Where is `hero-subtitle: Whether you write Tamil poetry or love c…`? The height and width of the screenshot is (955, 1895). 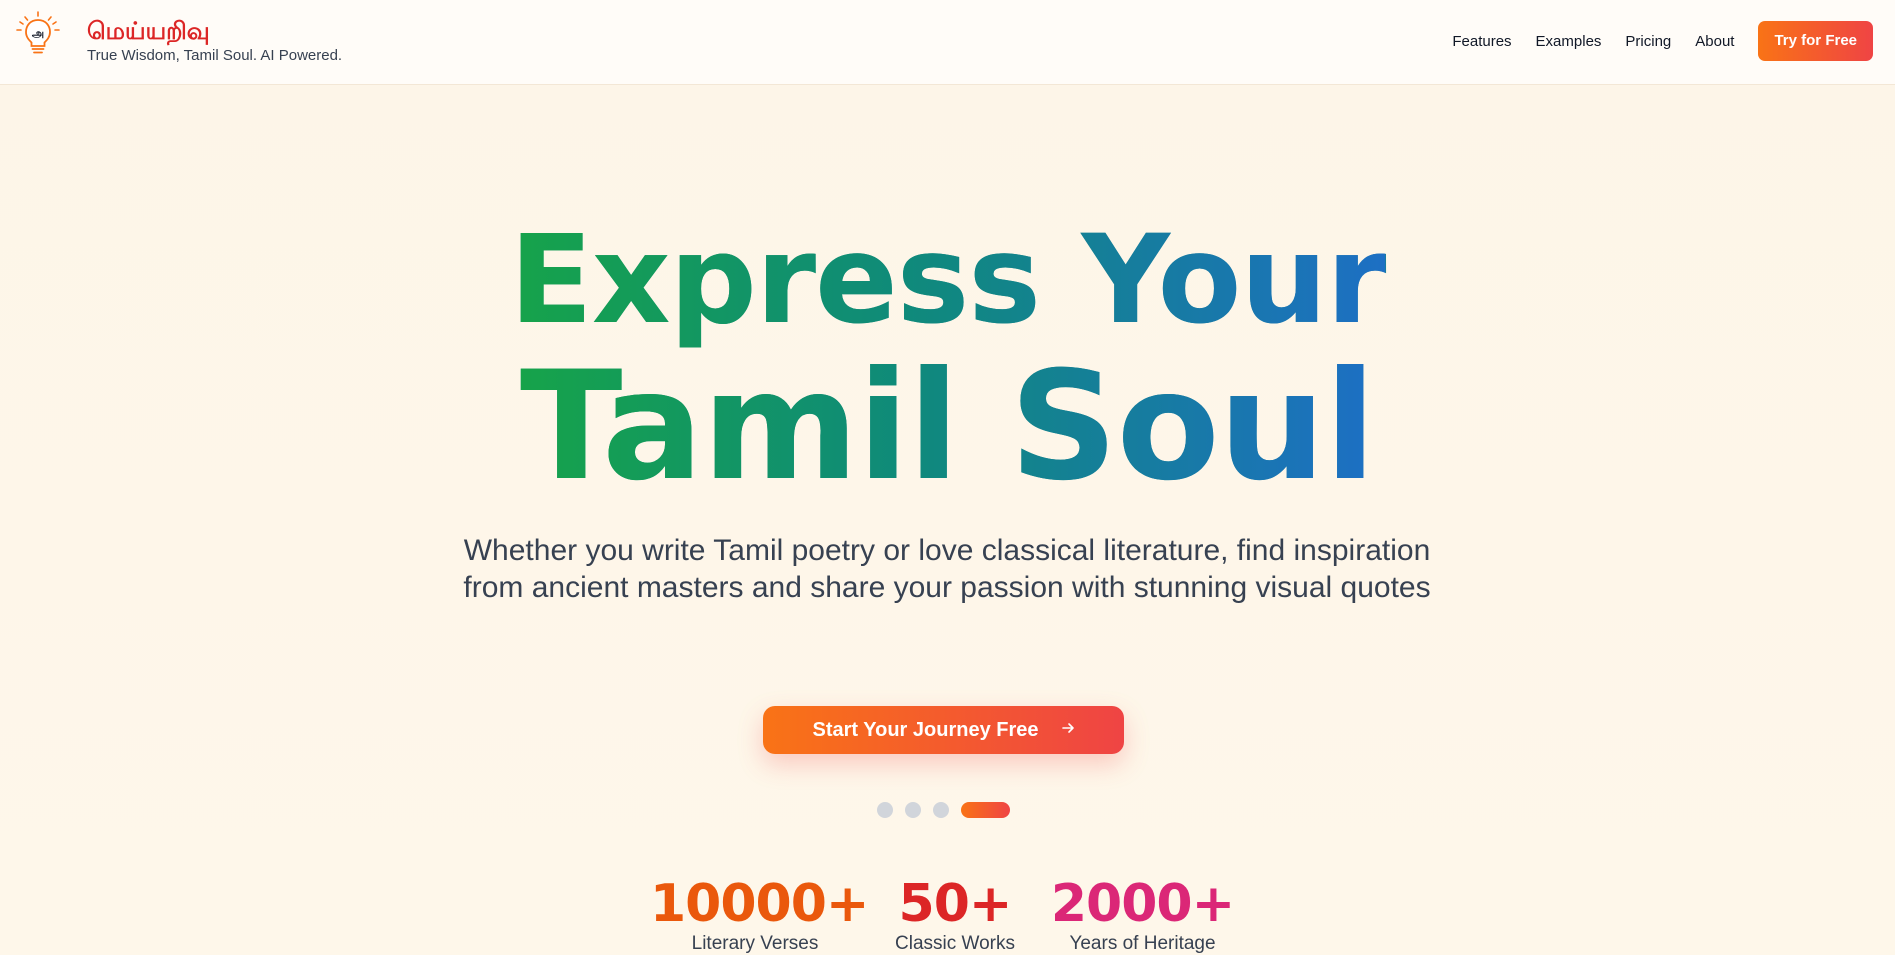
hero-subtitle: Whether you write Tamil poetry or love c… is located at coordinates (947, 569).